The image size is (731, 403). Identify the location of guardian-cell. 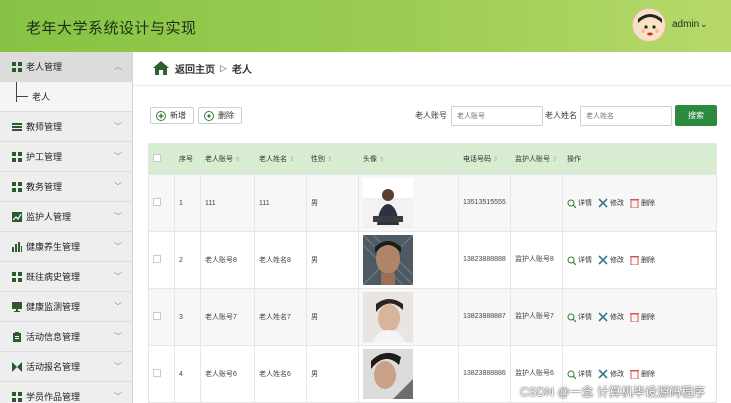
(536, 203).